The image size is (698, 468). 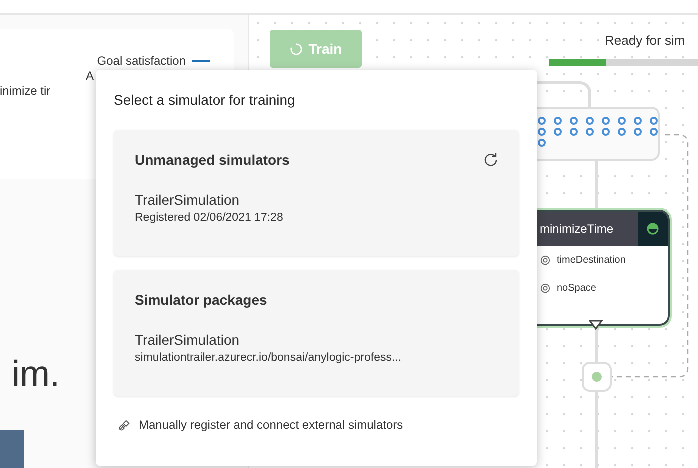 I want to click on half-circle-icon, so click(x=653, y=229).